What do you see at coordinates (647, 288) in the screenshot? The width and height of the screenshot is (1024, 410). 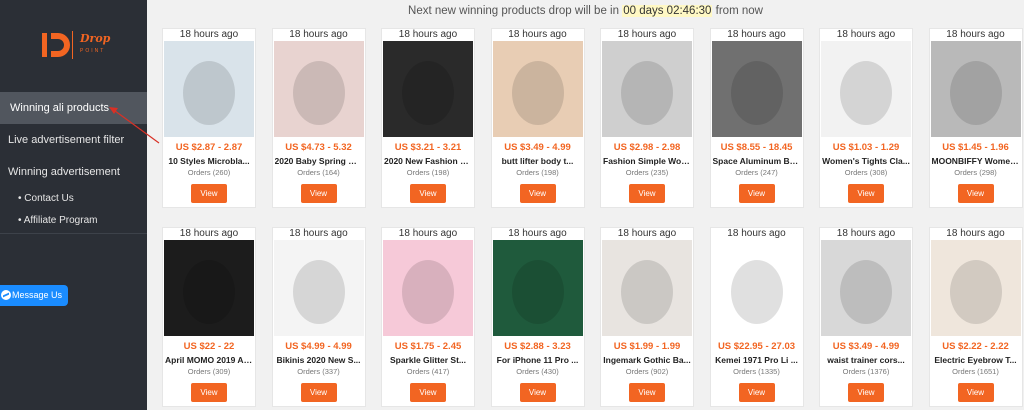 I see `necklace-image` at bounding box center [647, 288].